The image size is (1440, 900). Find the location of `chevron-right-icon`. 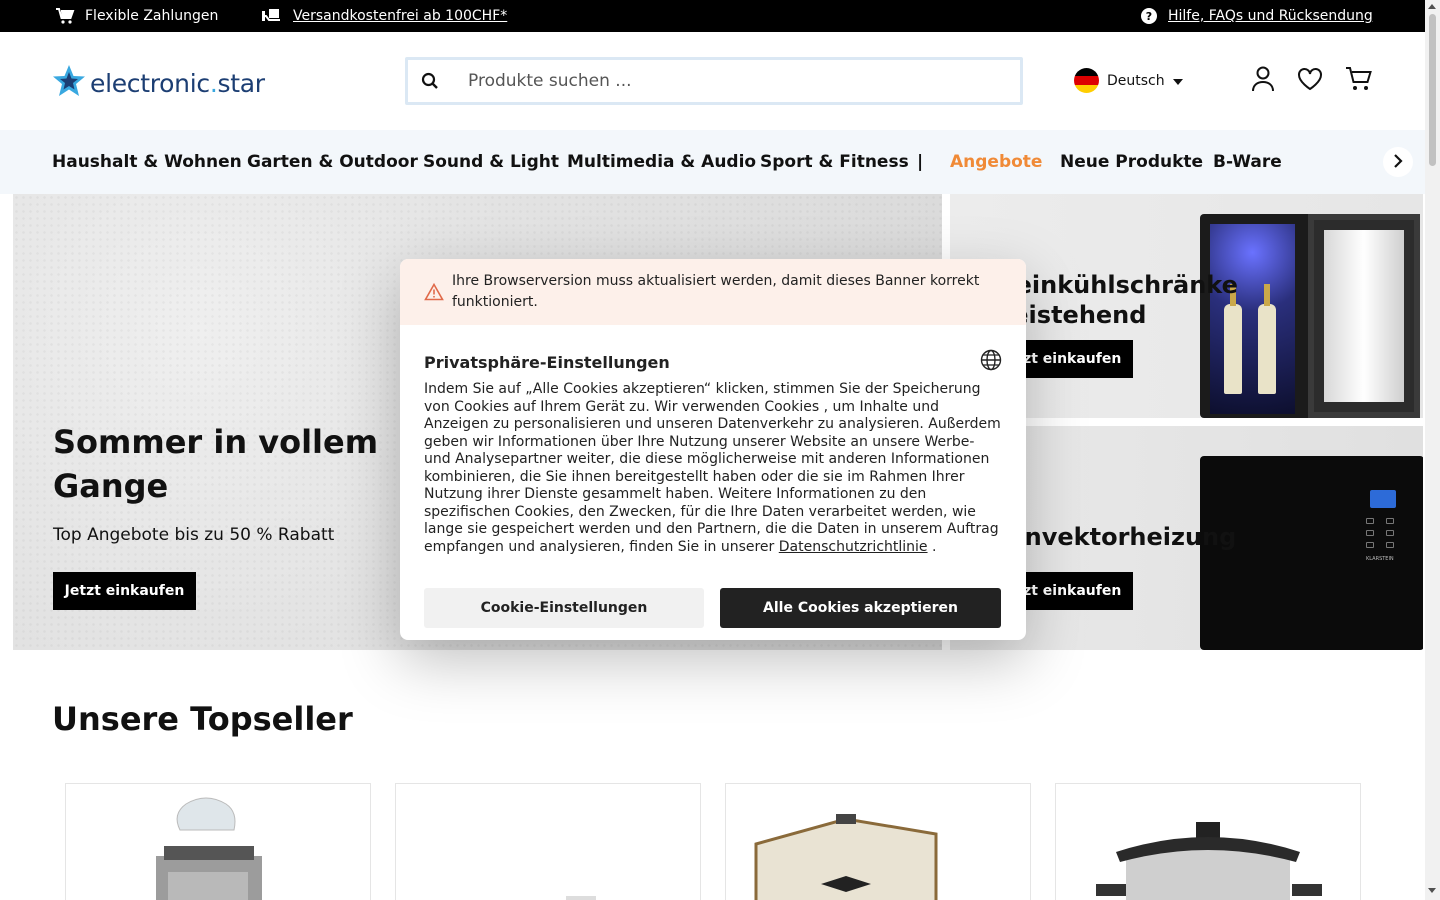

chevron-right-icon is located at coordinates (1398, 162).